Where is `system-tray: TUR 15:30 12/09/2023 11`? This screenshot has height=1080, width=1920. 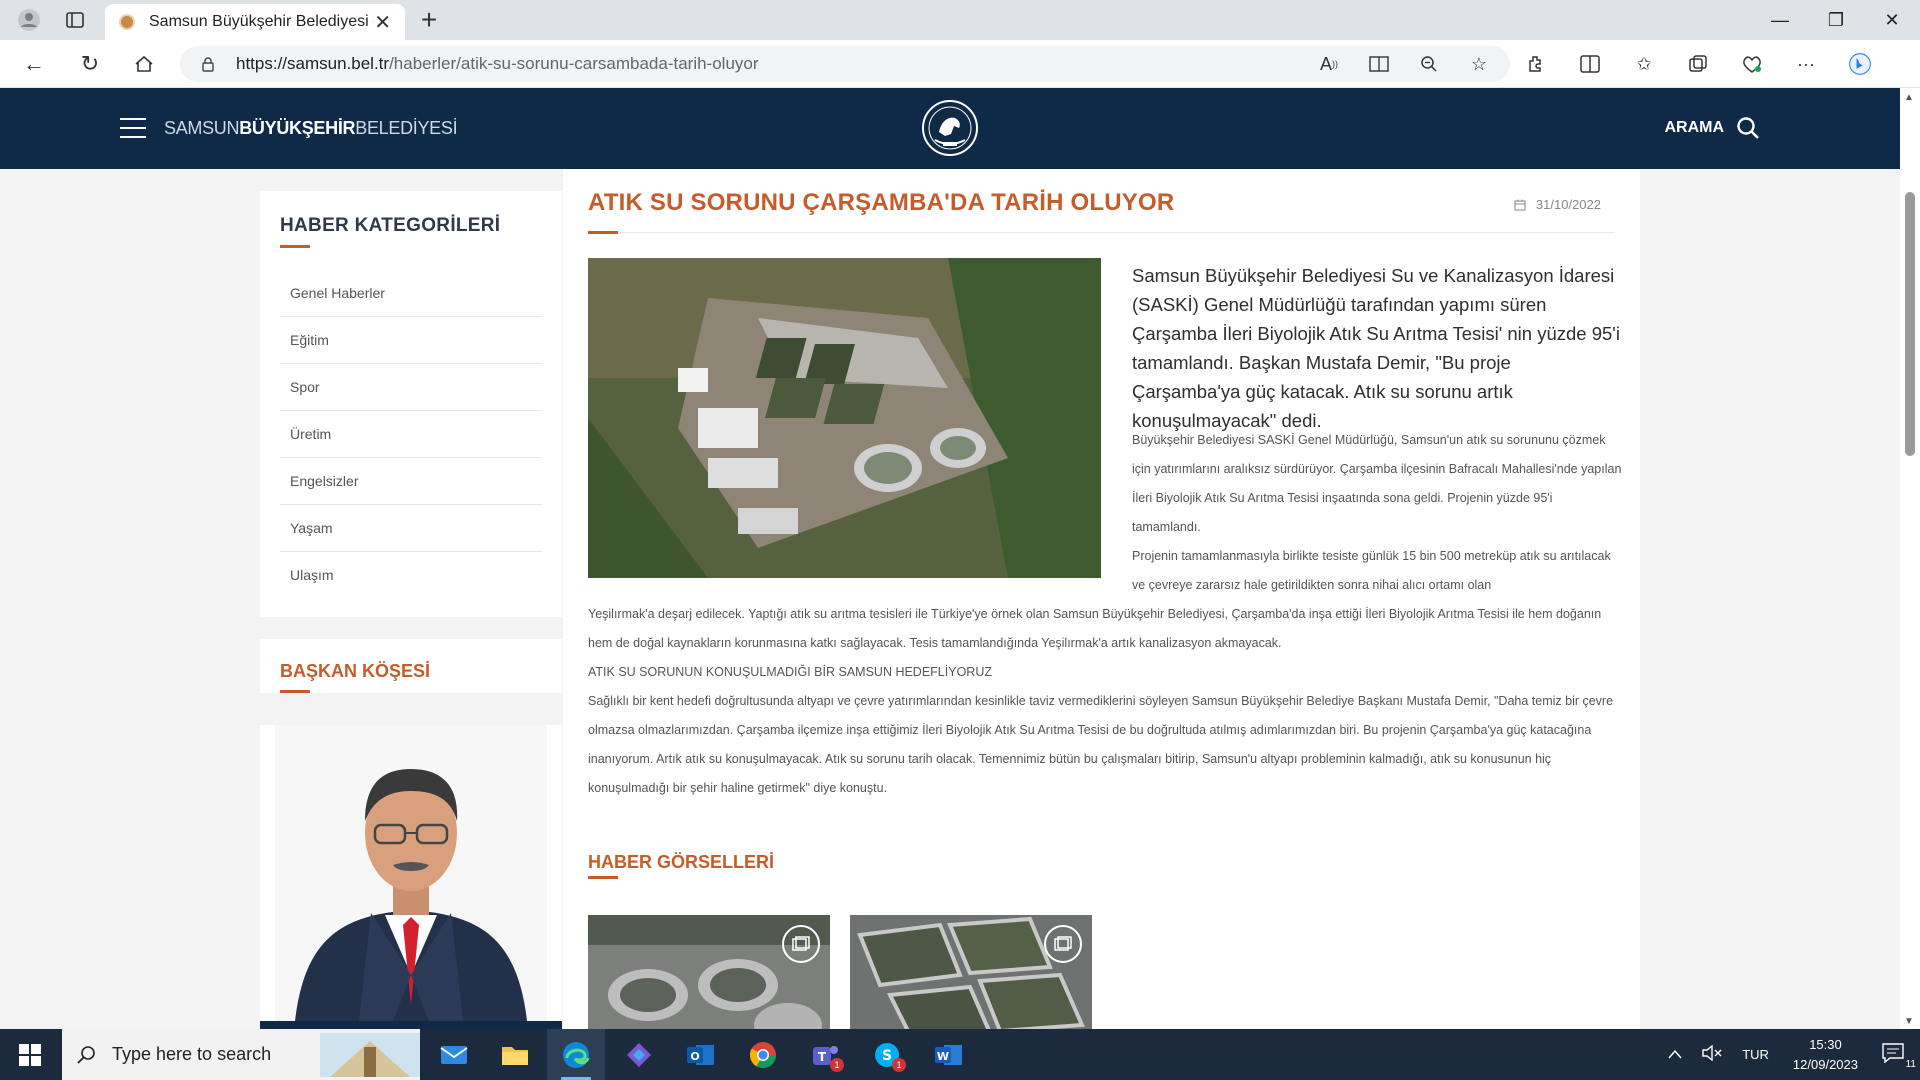 system-tray: TUR 15:30 12/09/2023 11 is located at coordinates (1789, 1054).